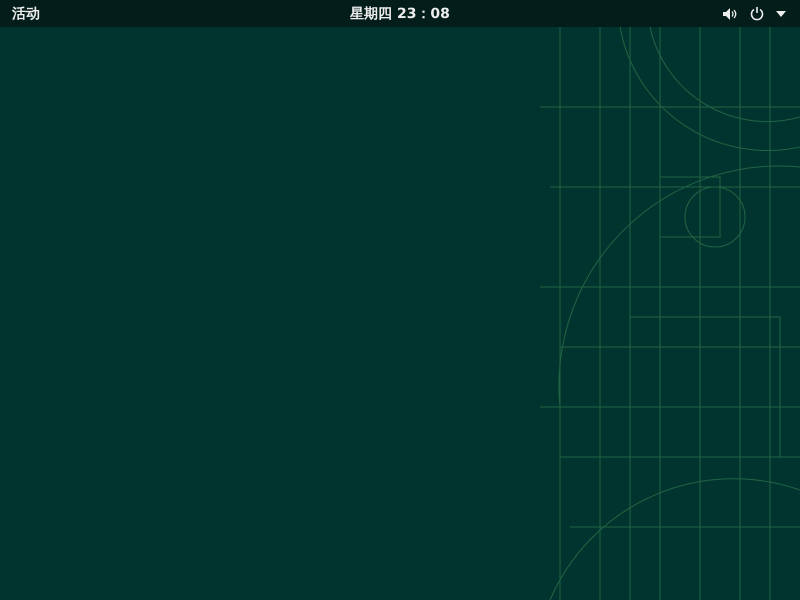 This screenshot has height=600, width=800. Describe the element at coordinates (781, 13) in the screenshot. I see `caret-icon` at that location.